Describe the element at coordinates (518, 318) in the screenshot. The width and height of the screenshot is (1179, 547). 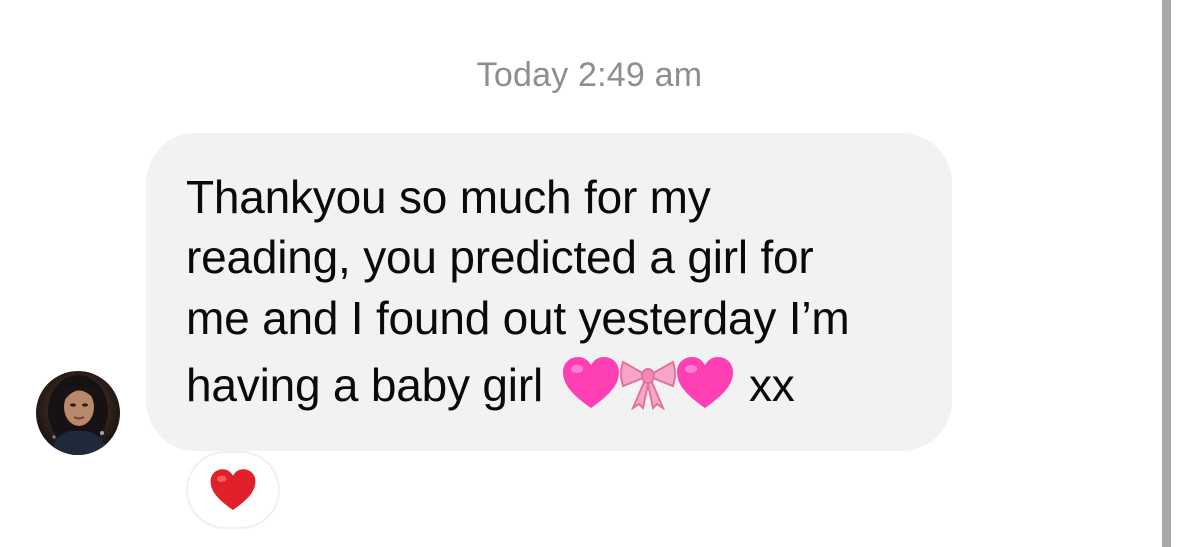
I see `message-line-3: me and I found out yesterday I’m` at that location.